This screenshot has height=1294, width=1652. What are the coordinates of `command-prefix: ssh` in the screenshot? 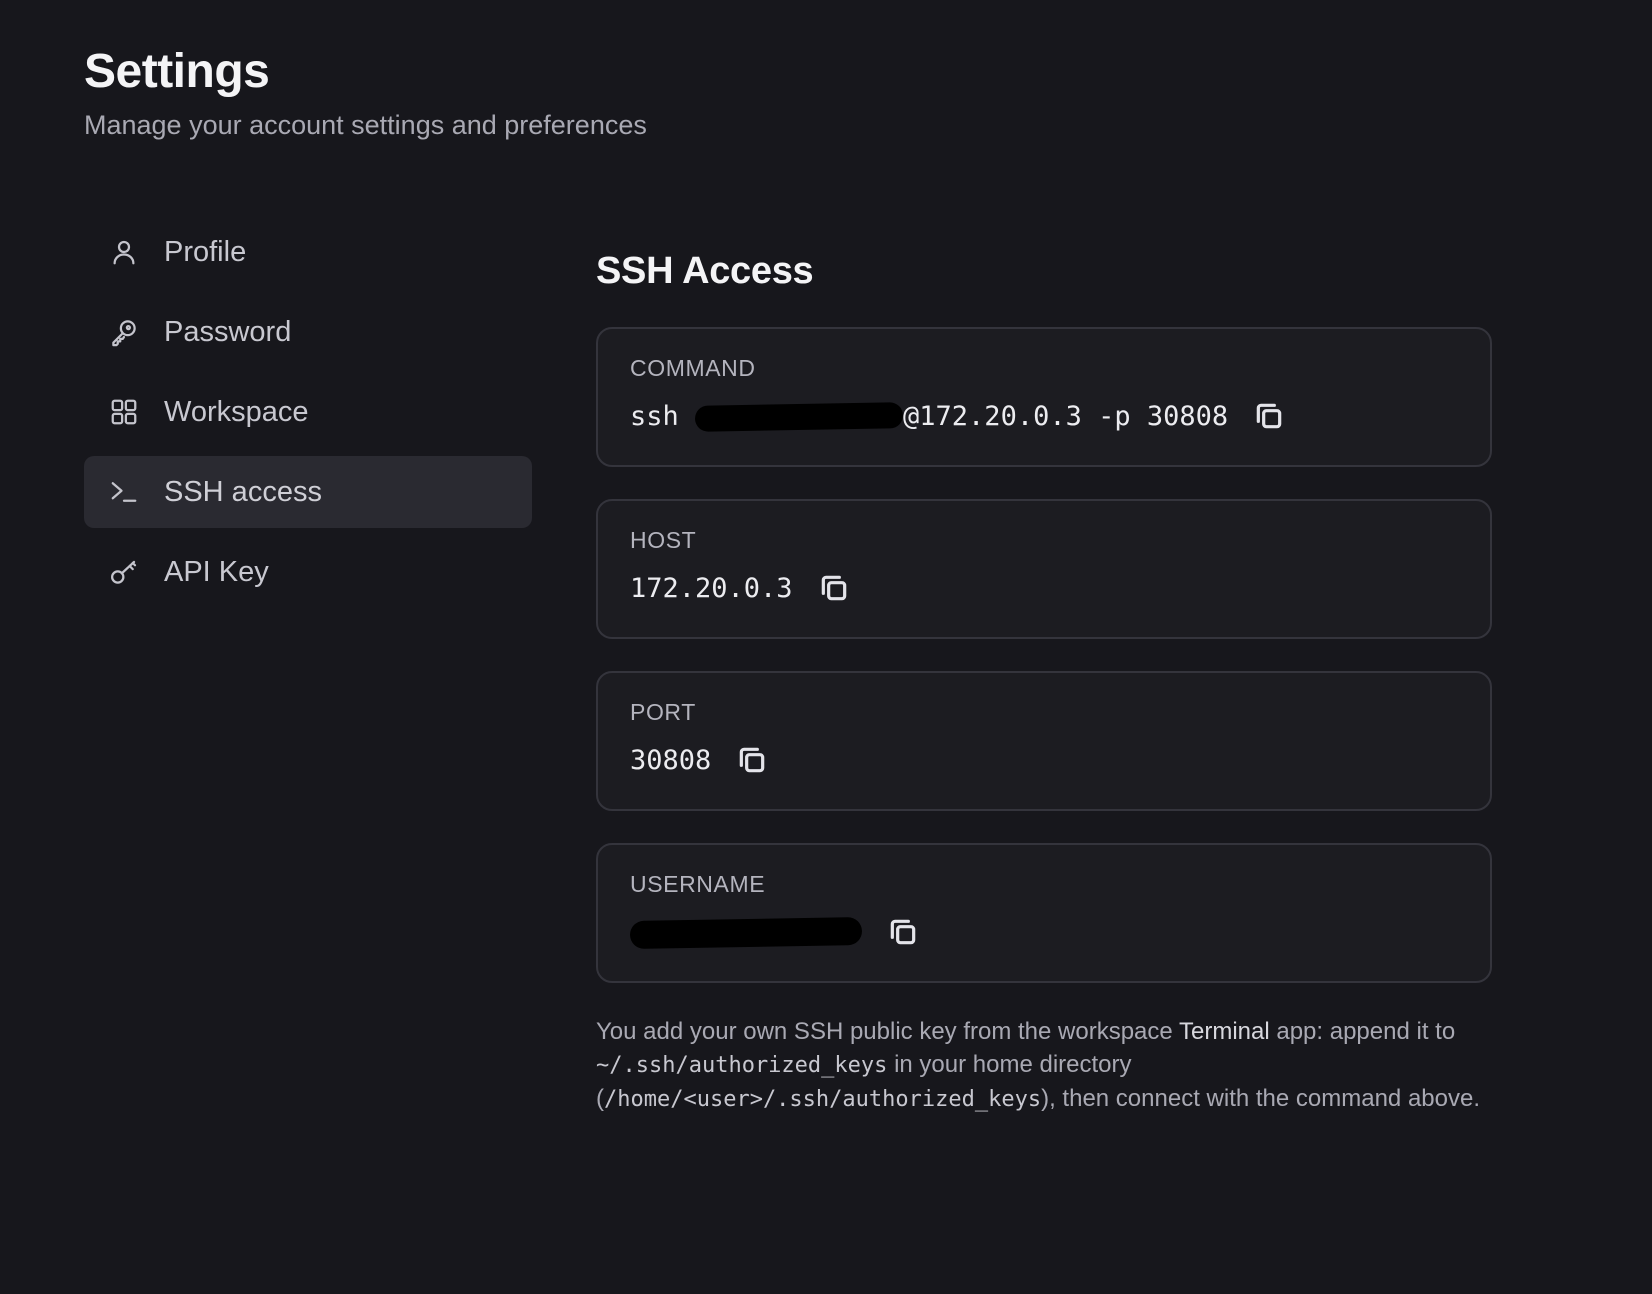 It's located at (663, 416).